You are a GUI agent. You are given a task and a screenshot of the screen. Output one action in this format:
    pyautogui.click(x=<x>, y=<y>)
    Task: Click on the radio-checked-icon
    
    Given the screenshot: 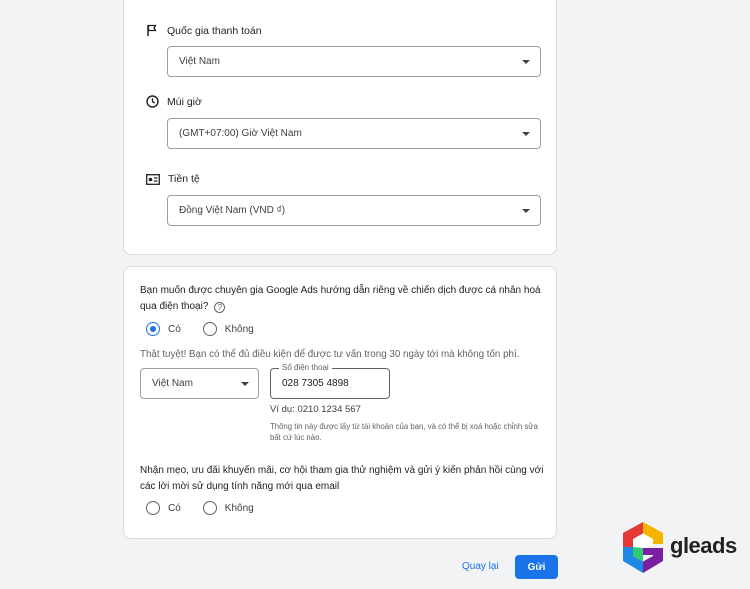 What is the action you would take?
    pyautogui.click(x=153, y=329)
    